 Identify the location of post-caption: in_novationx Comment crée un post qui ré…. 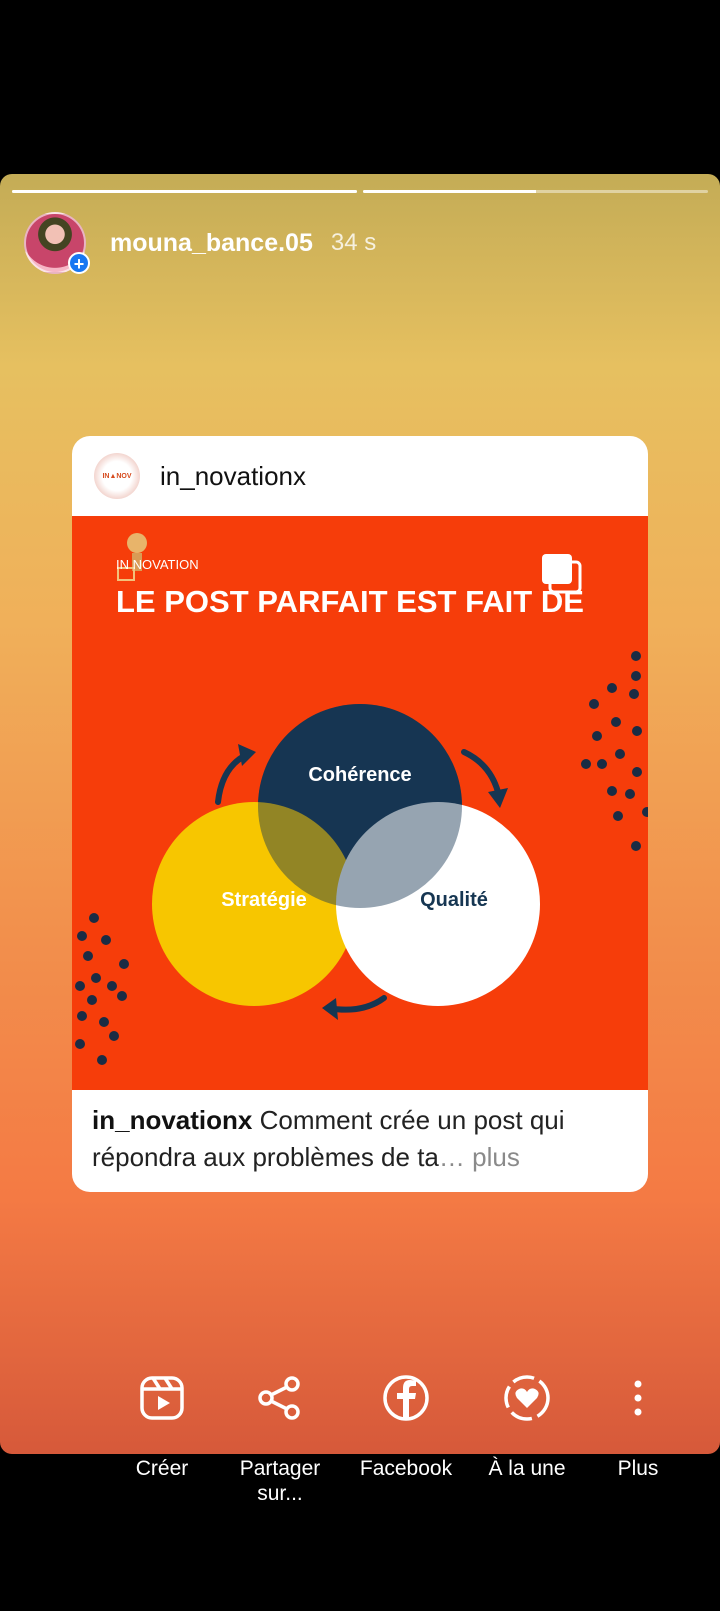
(360, 1139).